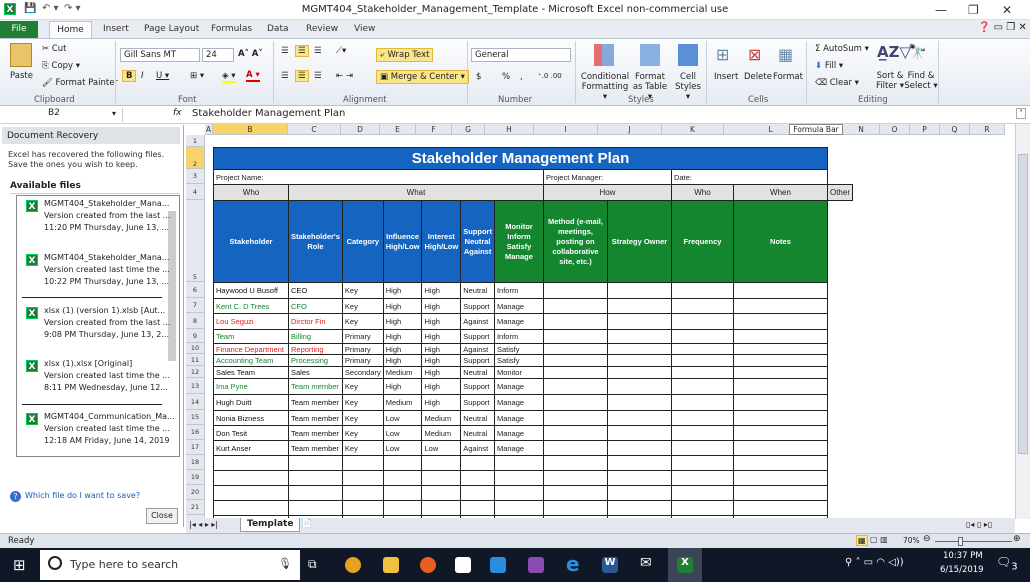 This screenshot has width=1030, height=582. Describe the element at coordinates (749, 177) in the screenshot. I see `date-cell: Date:` at that location.